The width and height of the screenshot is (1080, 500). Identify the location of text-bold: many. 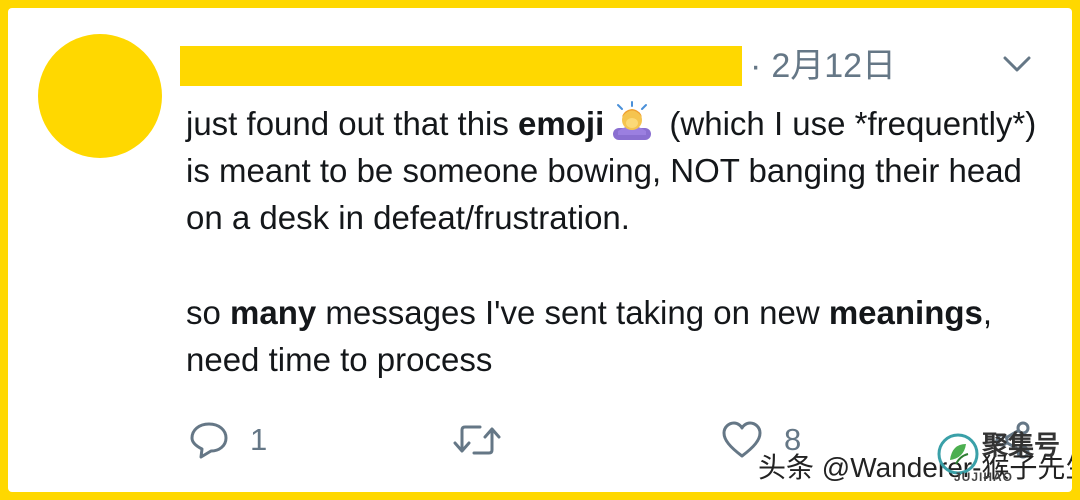
(273, 312).